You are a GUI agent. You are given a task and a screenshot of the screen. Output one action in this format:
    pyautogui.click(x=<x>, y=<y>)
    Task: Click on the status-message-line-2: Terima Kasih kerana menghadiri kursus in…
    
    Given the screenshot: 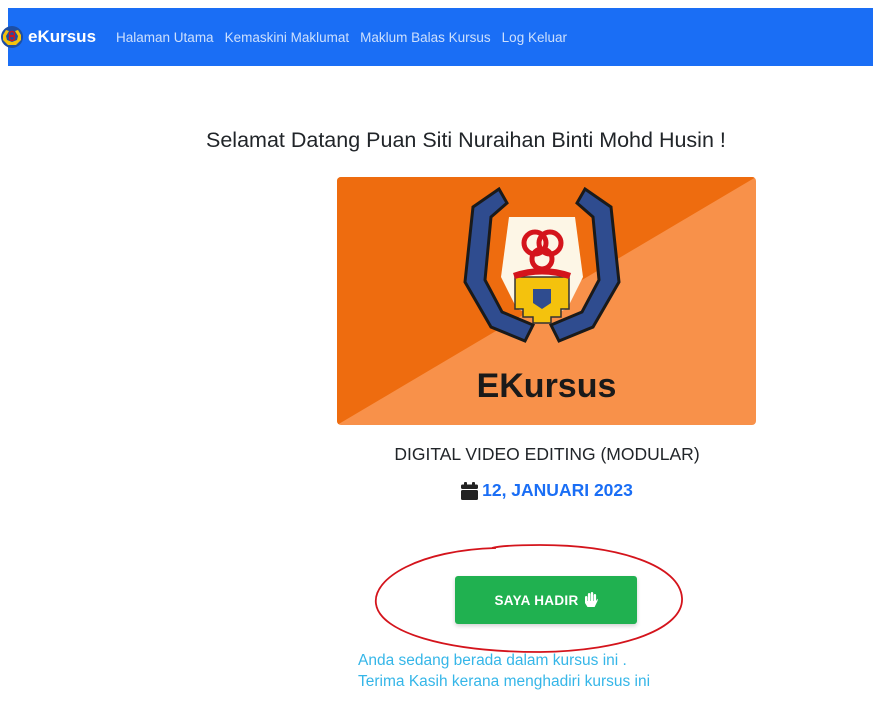 What is the action you would take?
    pyautogui.click(x=504, y=681)
    